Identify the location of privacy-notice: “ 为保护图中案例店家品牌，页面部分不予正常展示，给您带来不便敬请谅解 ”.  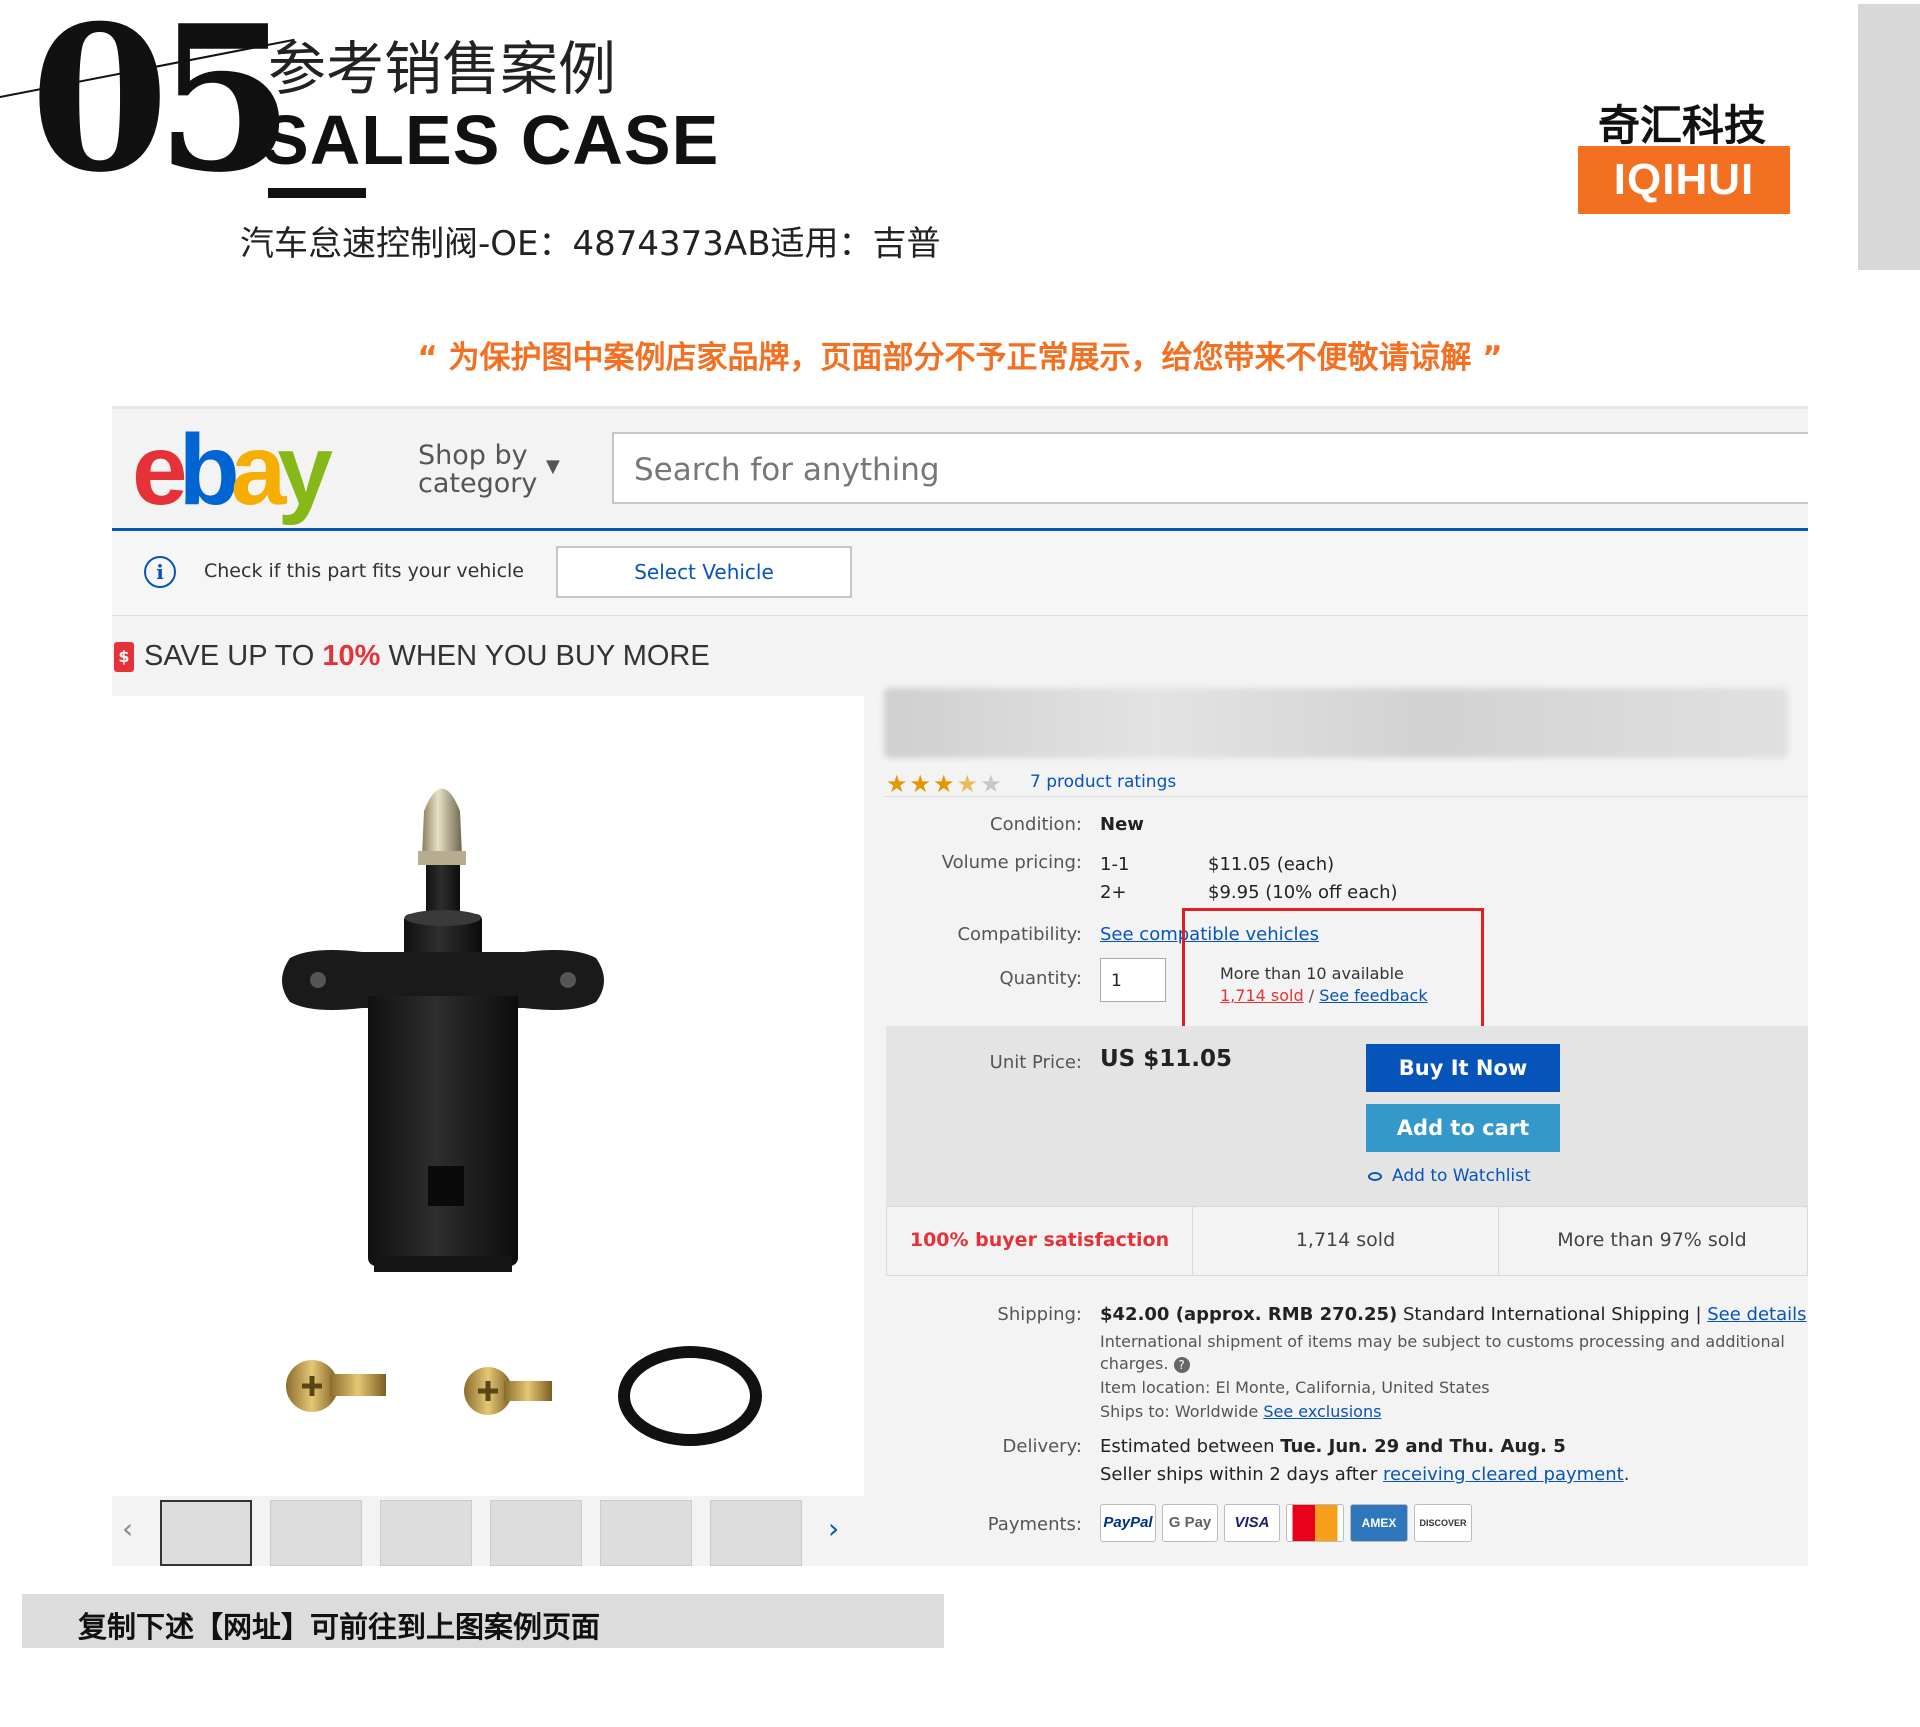
(960, 358).